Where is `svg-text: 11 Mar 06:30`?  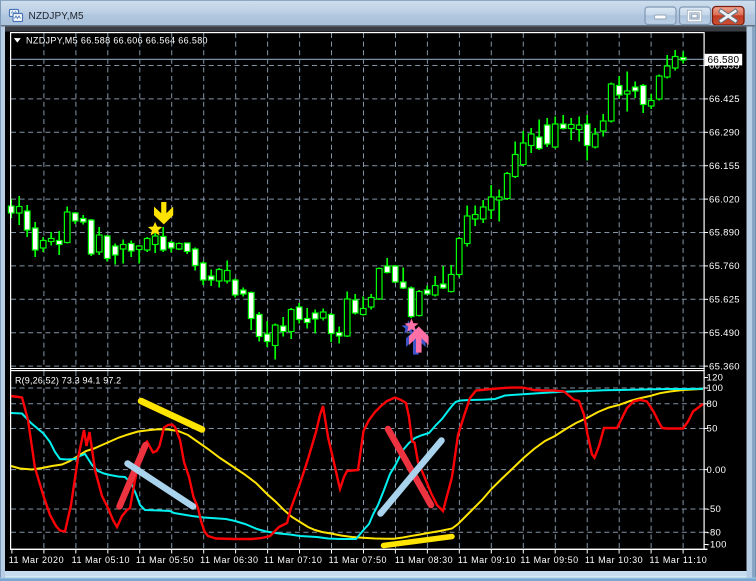 svg-text: 11 Mar 06:30 is located at coordinates (229, 560).